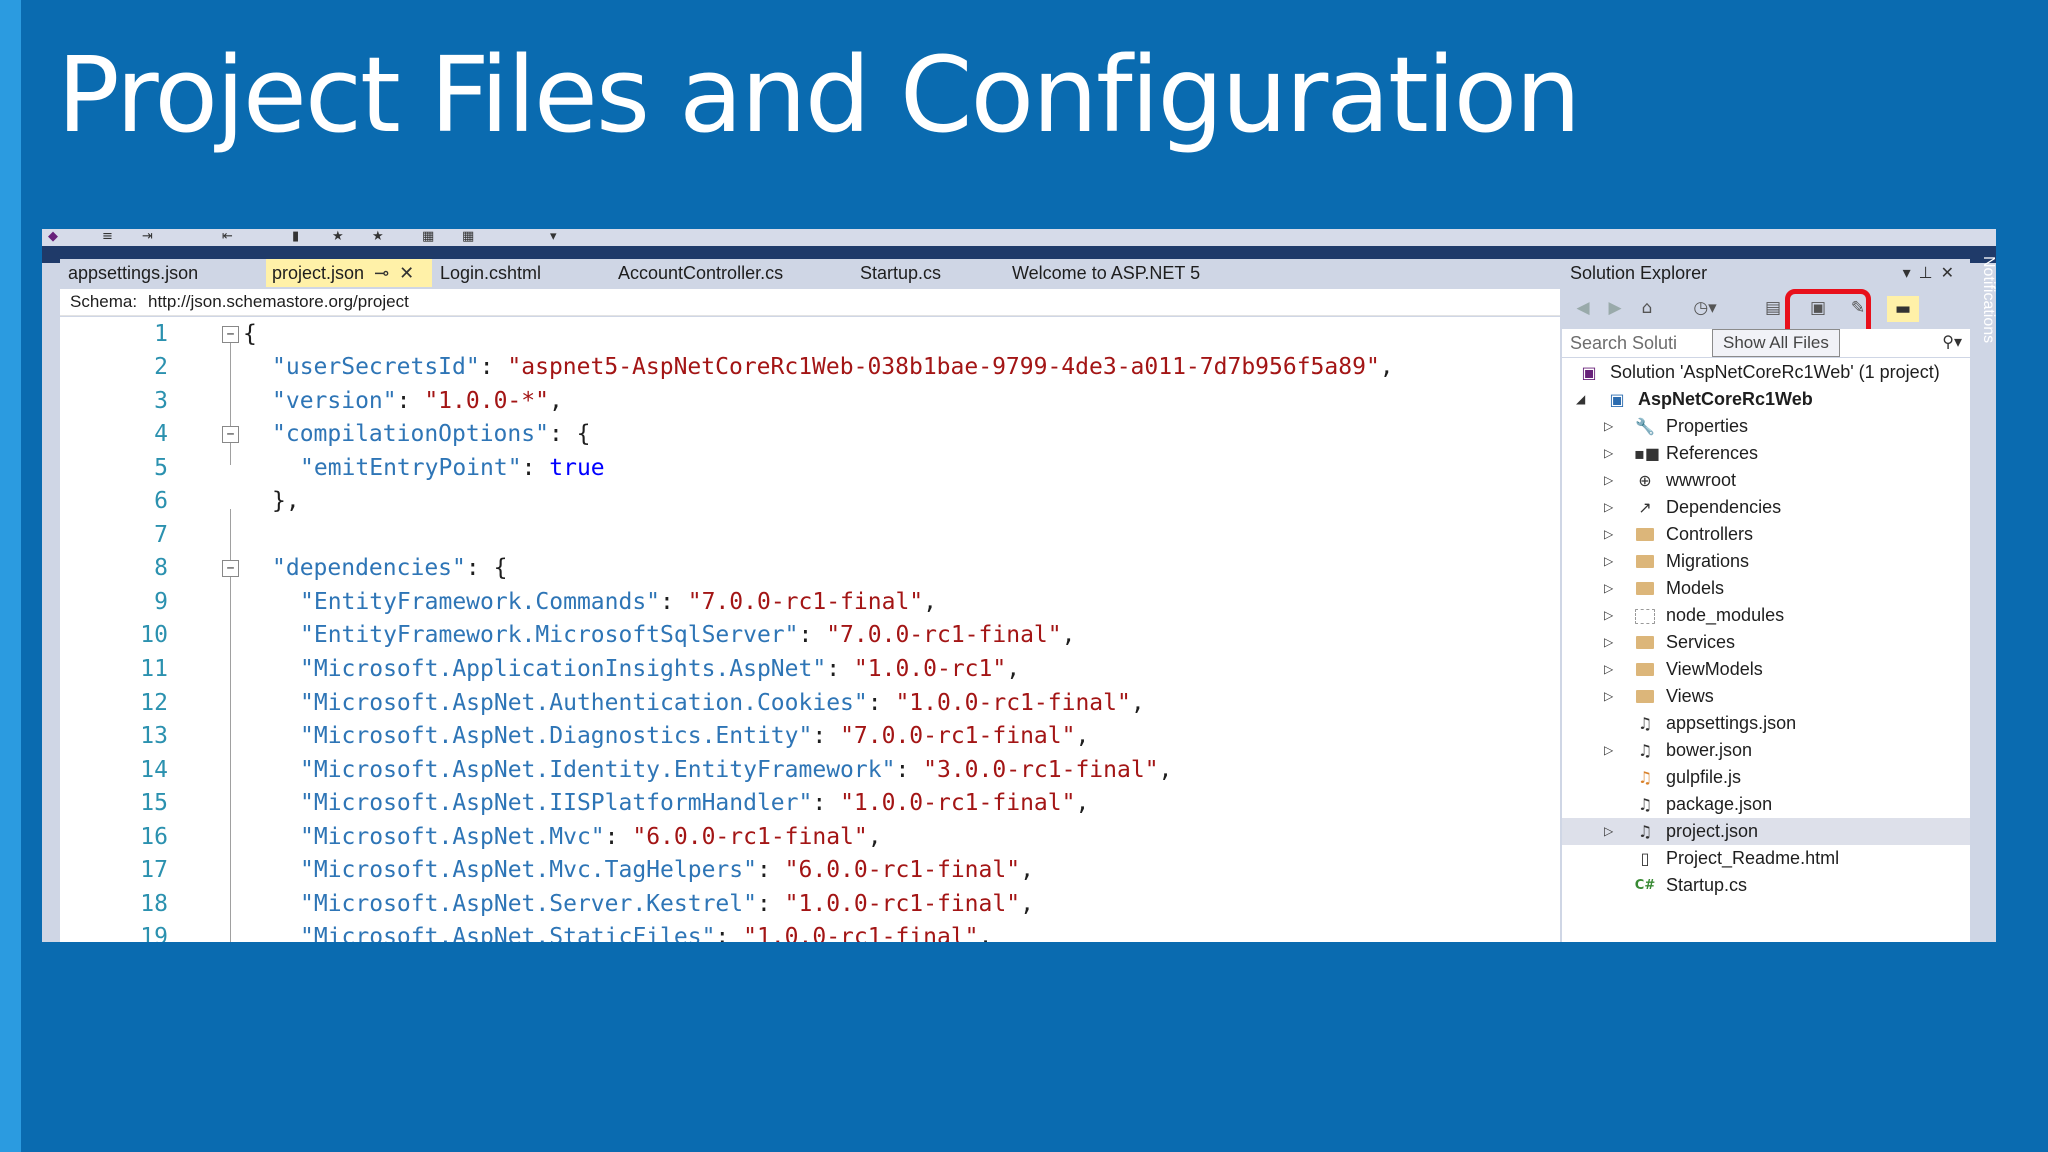 The image size is (2048, 1152). Describe the element at coordinates (1766, 480) in the screenshot. I see `tree-item: ▷ ⊕ wwwroot` at that location.